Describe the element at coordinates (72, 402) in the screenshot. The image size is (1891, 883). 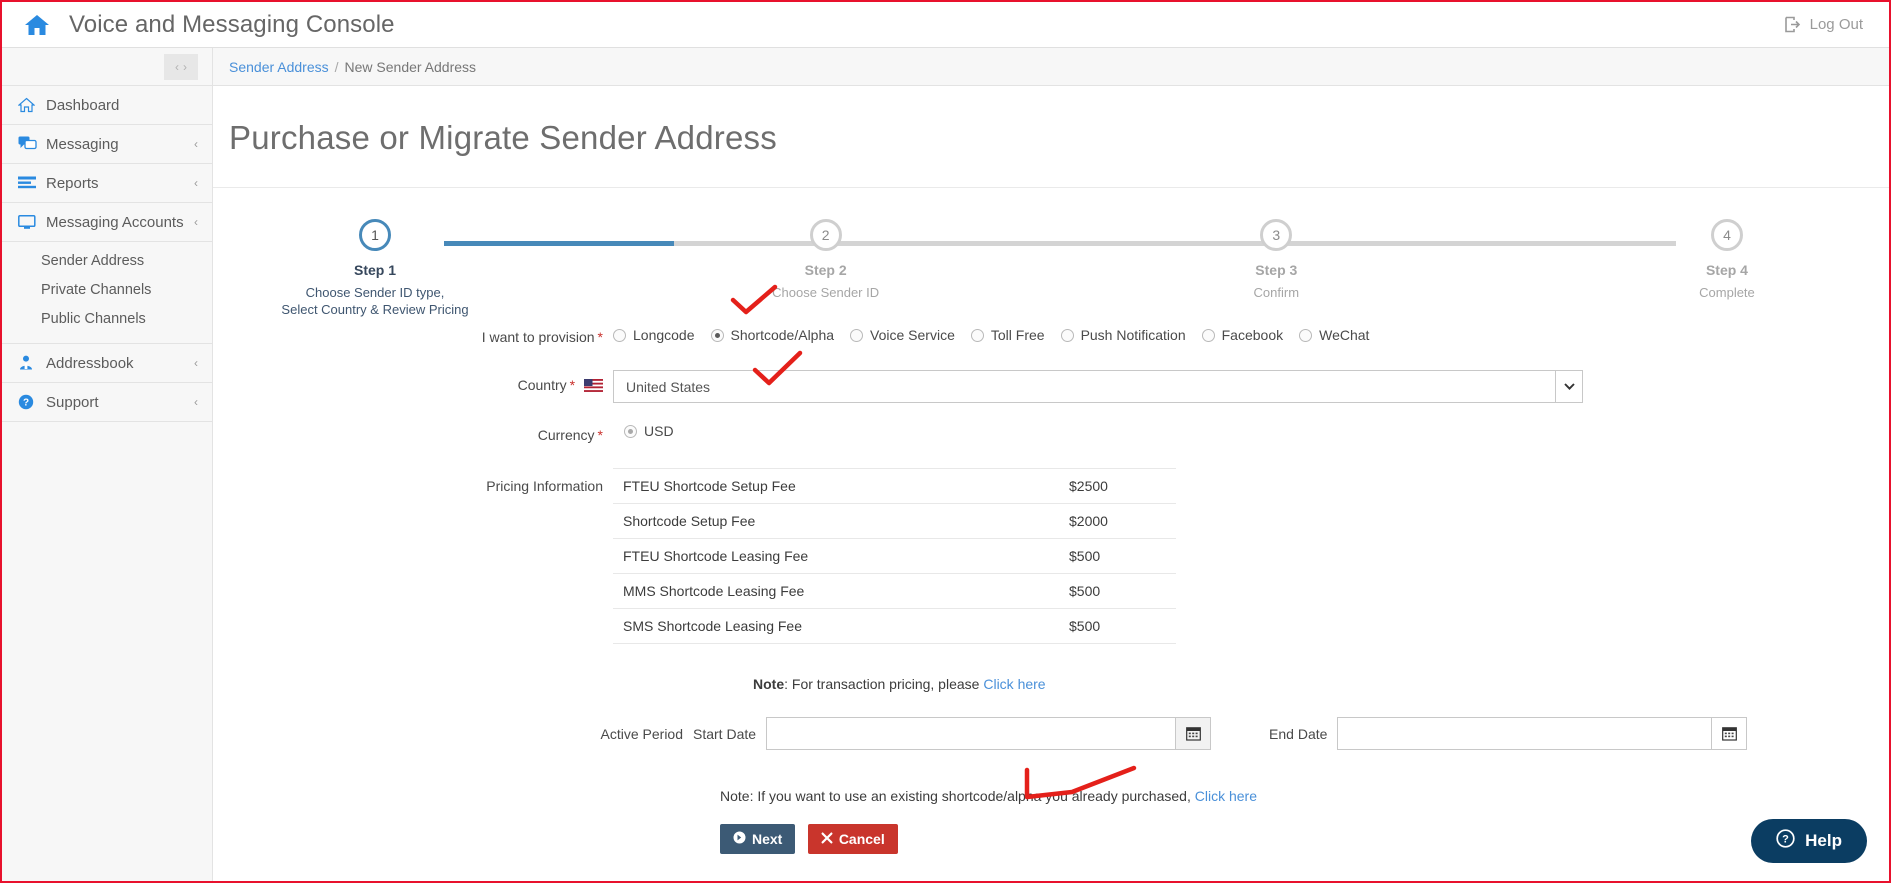
I see `sidebar-item-label: Support` at that location.